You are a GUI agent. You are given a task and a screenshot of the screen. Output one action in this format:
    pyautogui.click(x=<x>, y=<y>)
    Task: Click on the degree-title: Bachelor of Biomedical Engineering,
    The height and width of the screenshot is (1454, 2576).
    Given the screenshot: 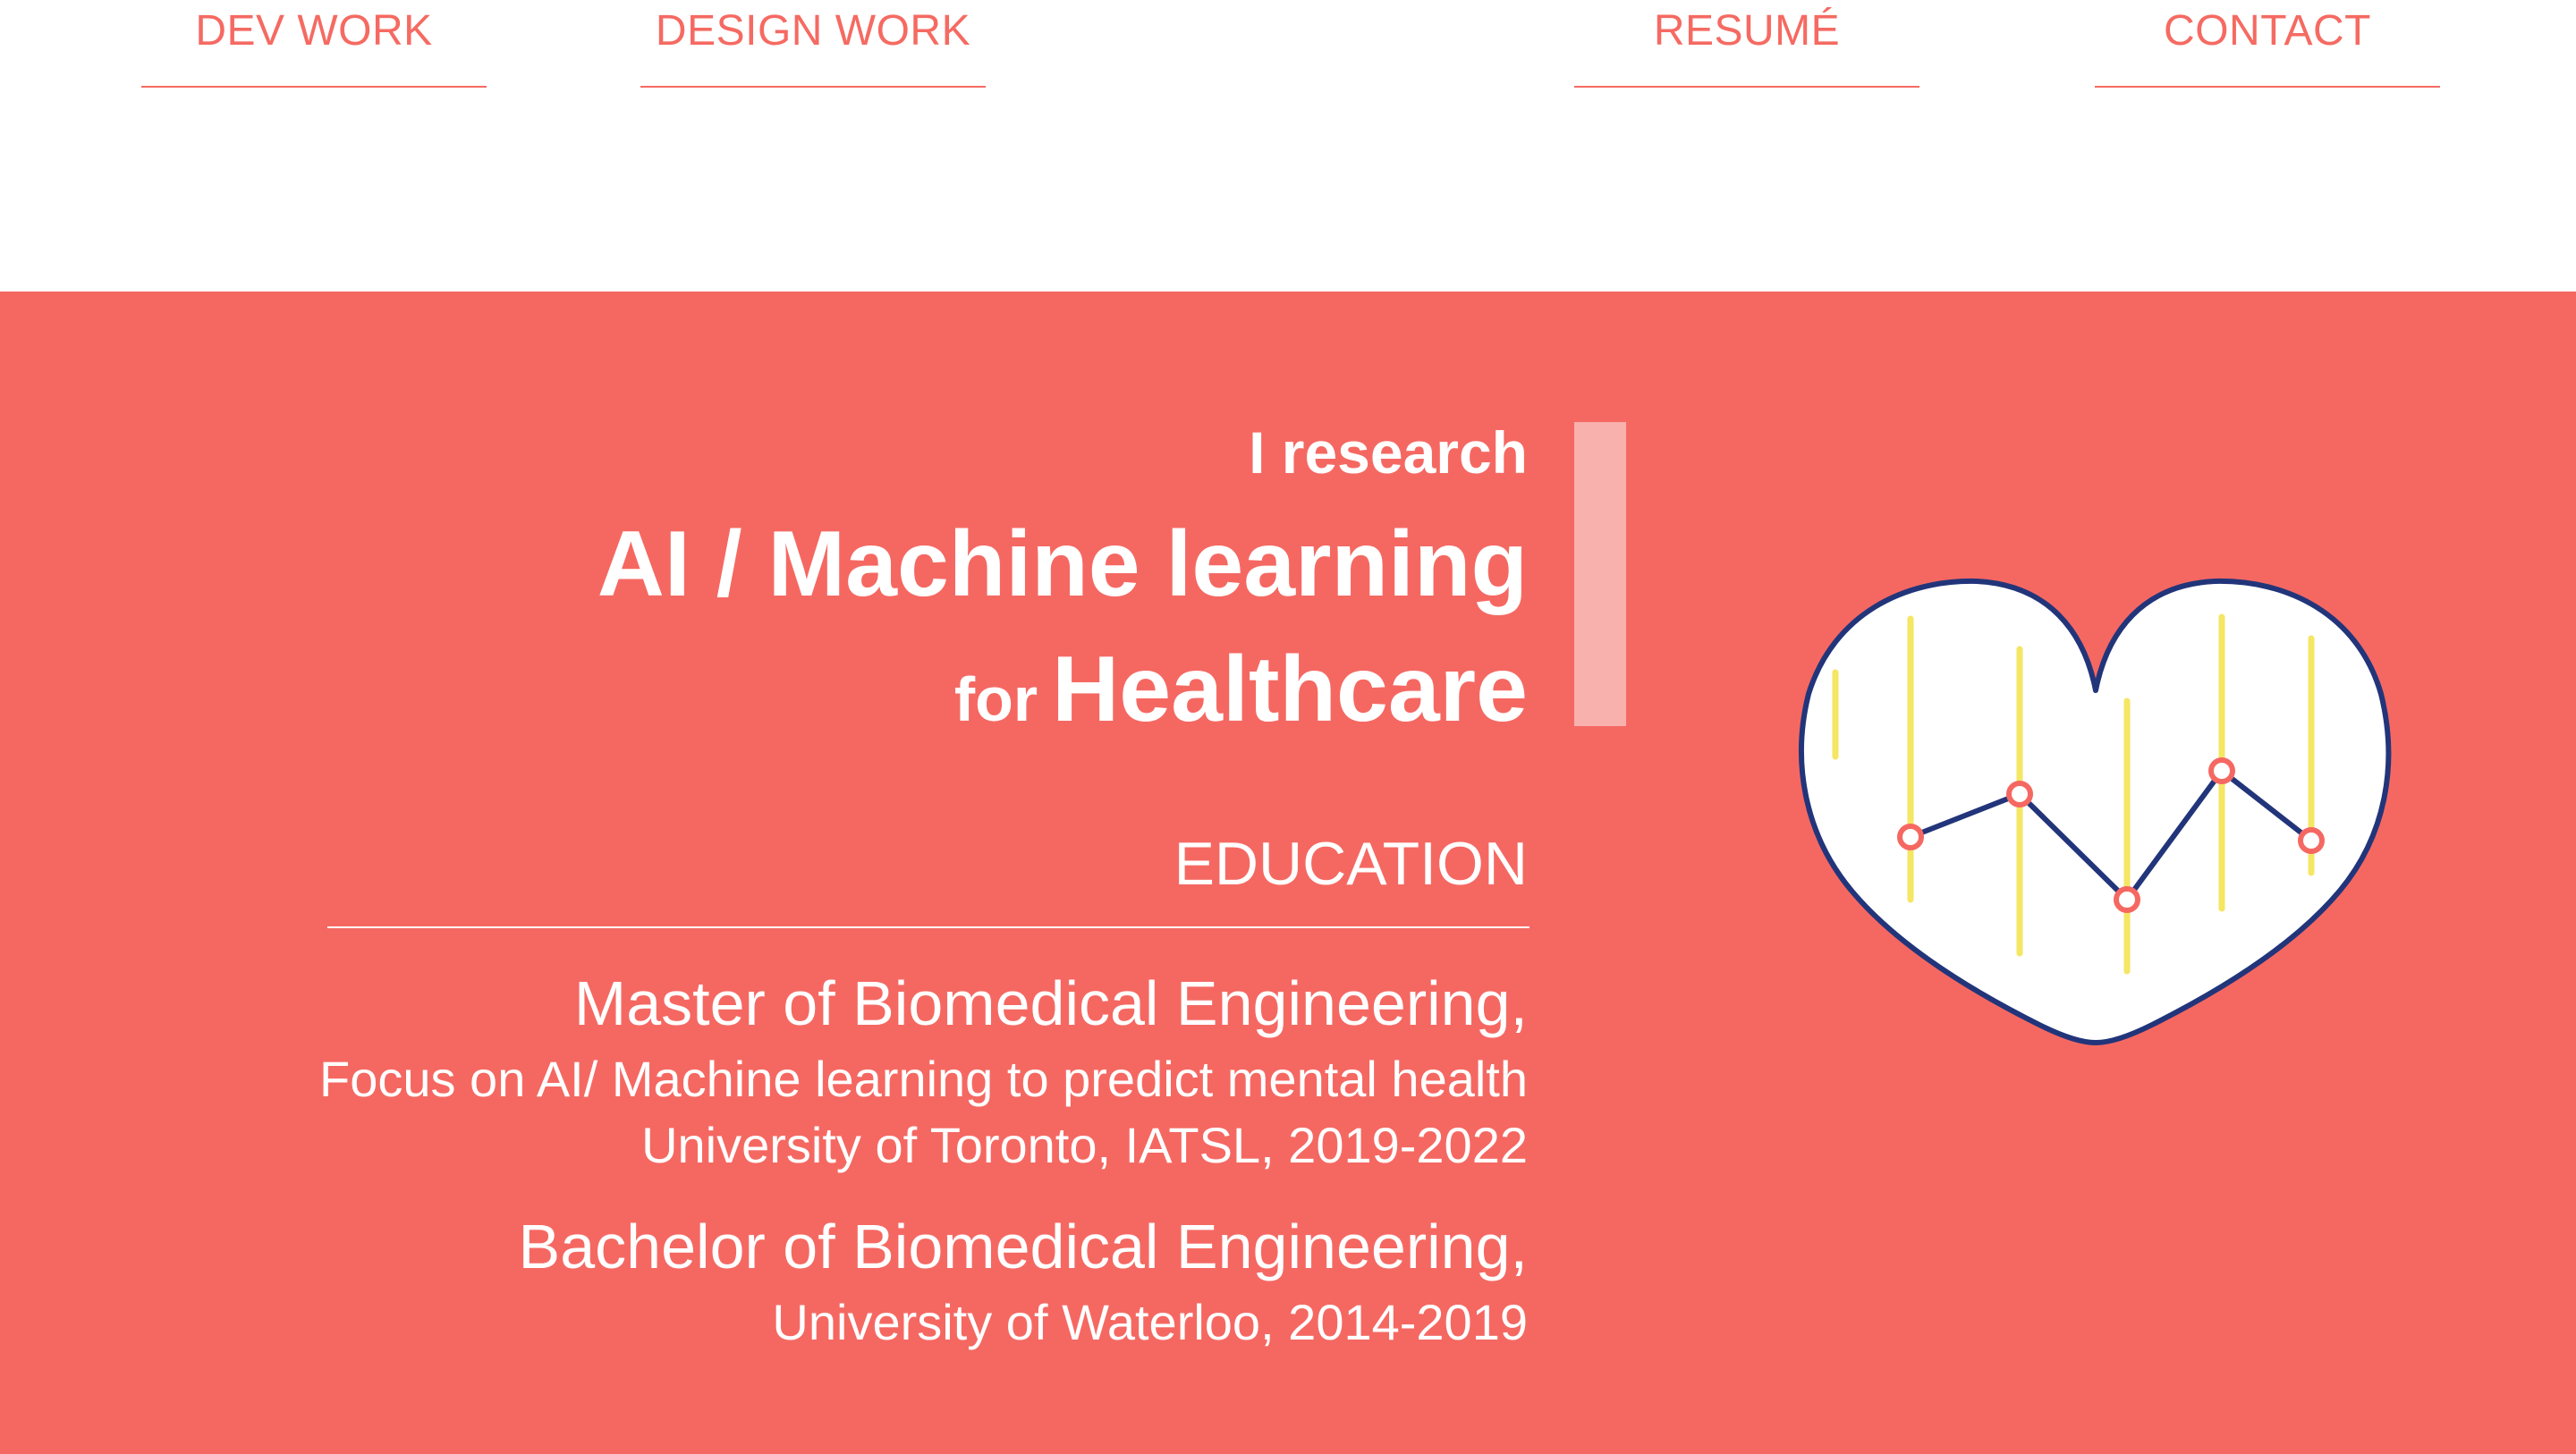 What is the action you would take?
    pyautogui.click(x=1023, y=1246)
    